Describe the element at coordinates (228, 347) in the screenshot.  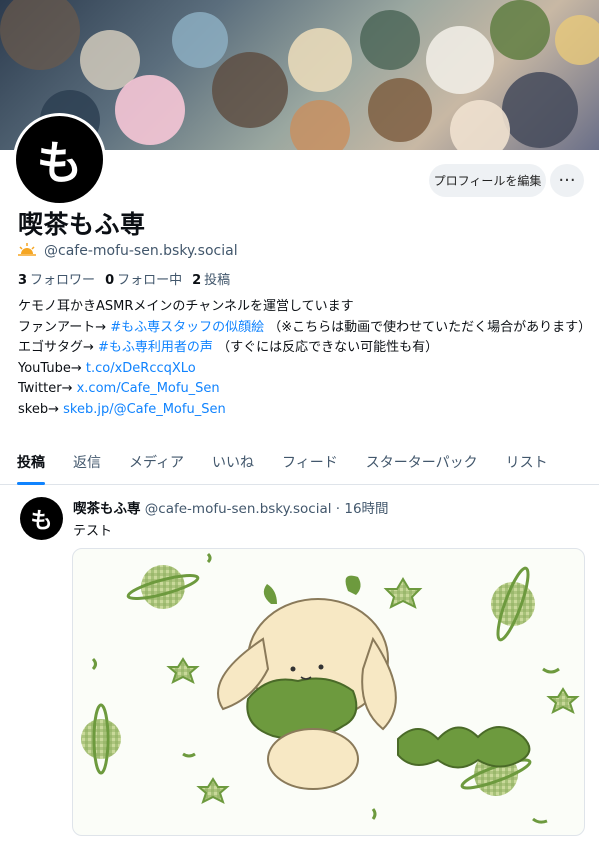
I see `bio-line: エゴサタグ→ #もふ専利用者の声 （すぐには反応できない可能性も有）` at that location.